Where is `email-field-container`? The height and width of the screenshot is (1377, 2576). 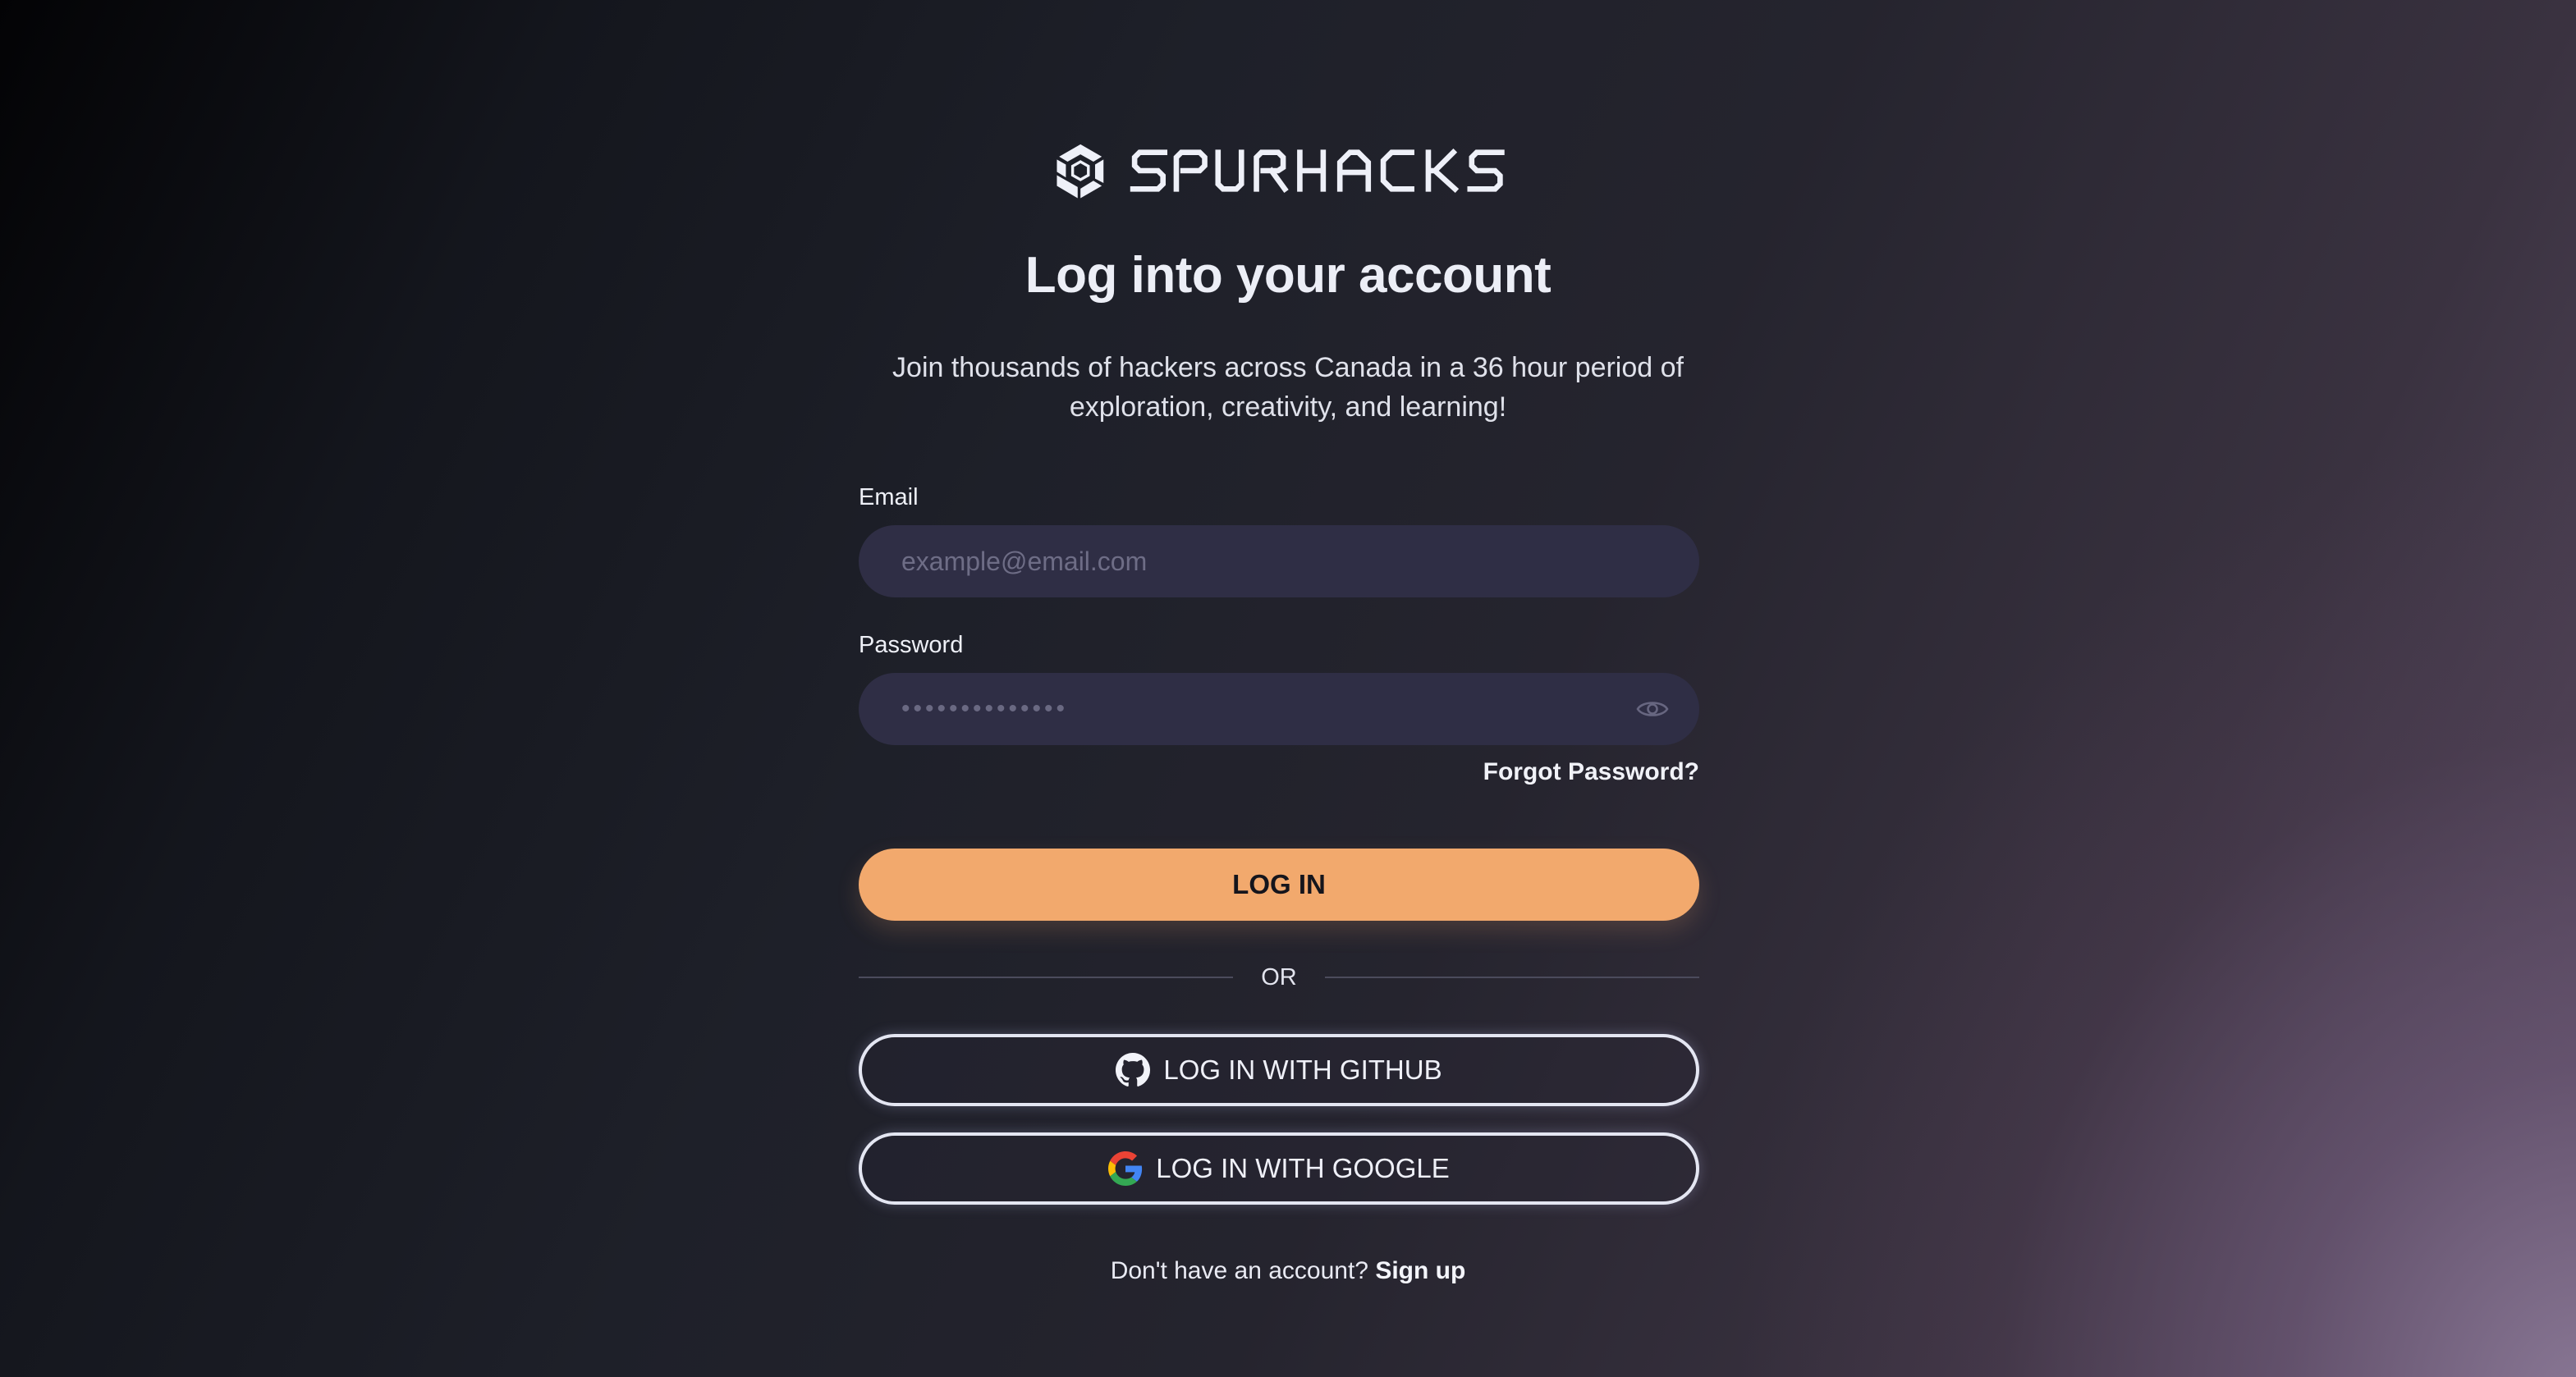 email-field-container is located at coordinates (1279, 561).